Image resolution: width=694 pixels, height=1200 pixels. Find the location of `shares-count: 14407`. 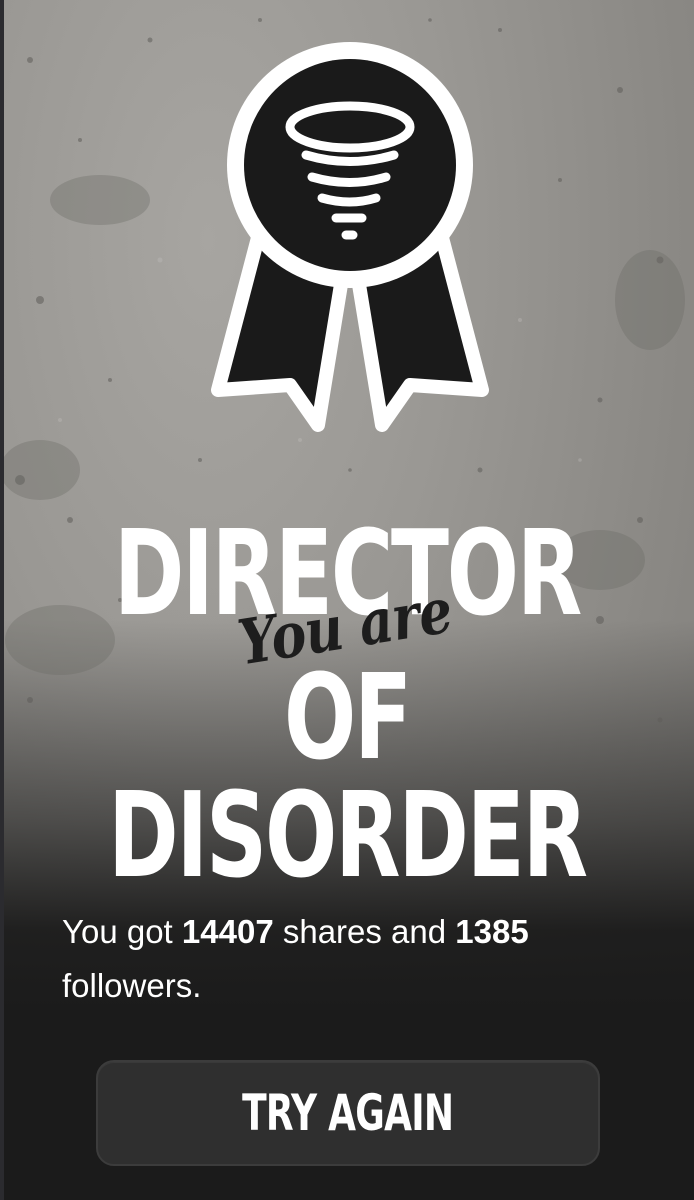

shares-count: 14407 is located at coordinates (227, 931).